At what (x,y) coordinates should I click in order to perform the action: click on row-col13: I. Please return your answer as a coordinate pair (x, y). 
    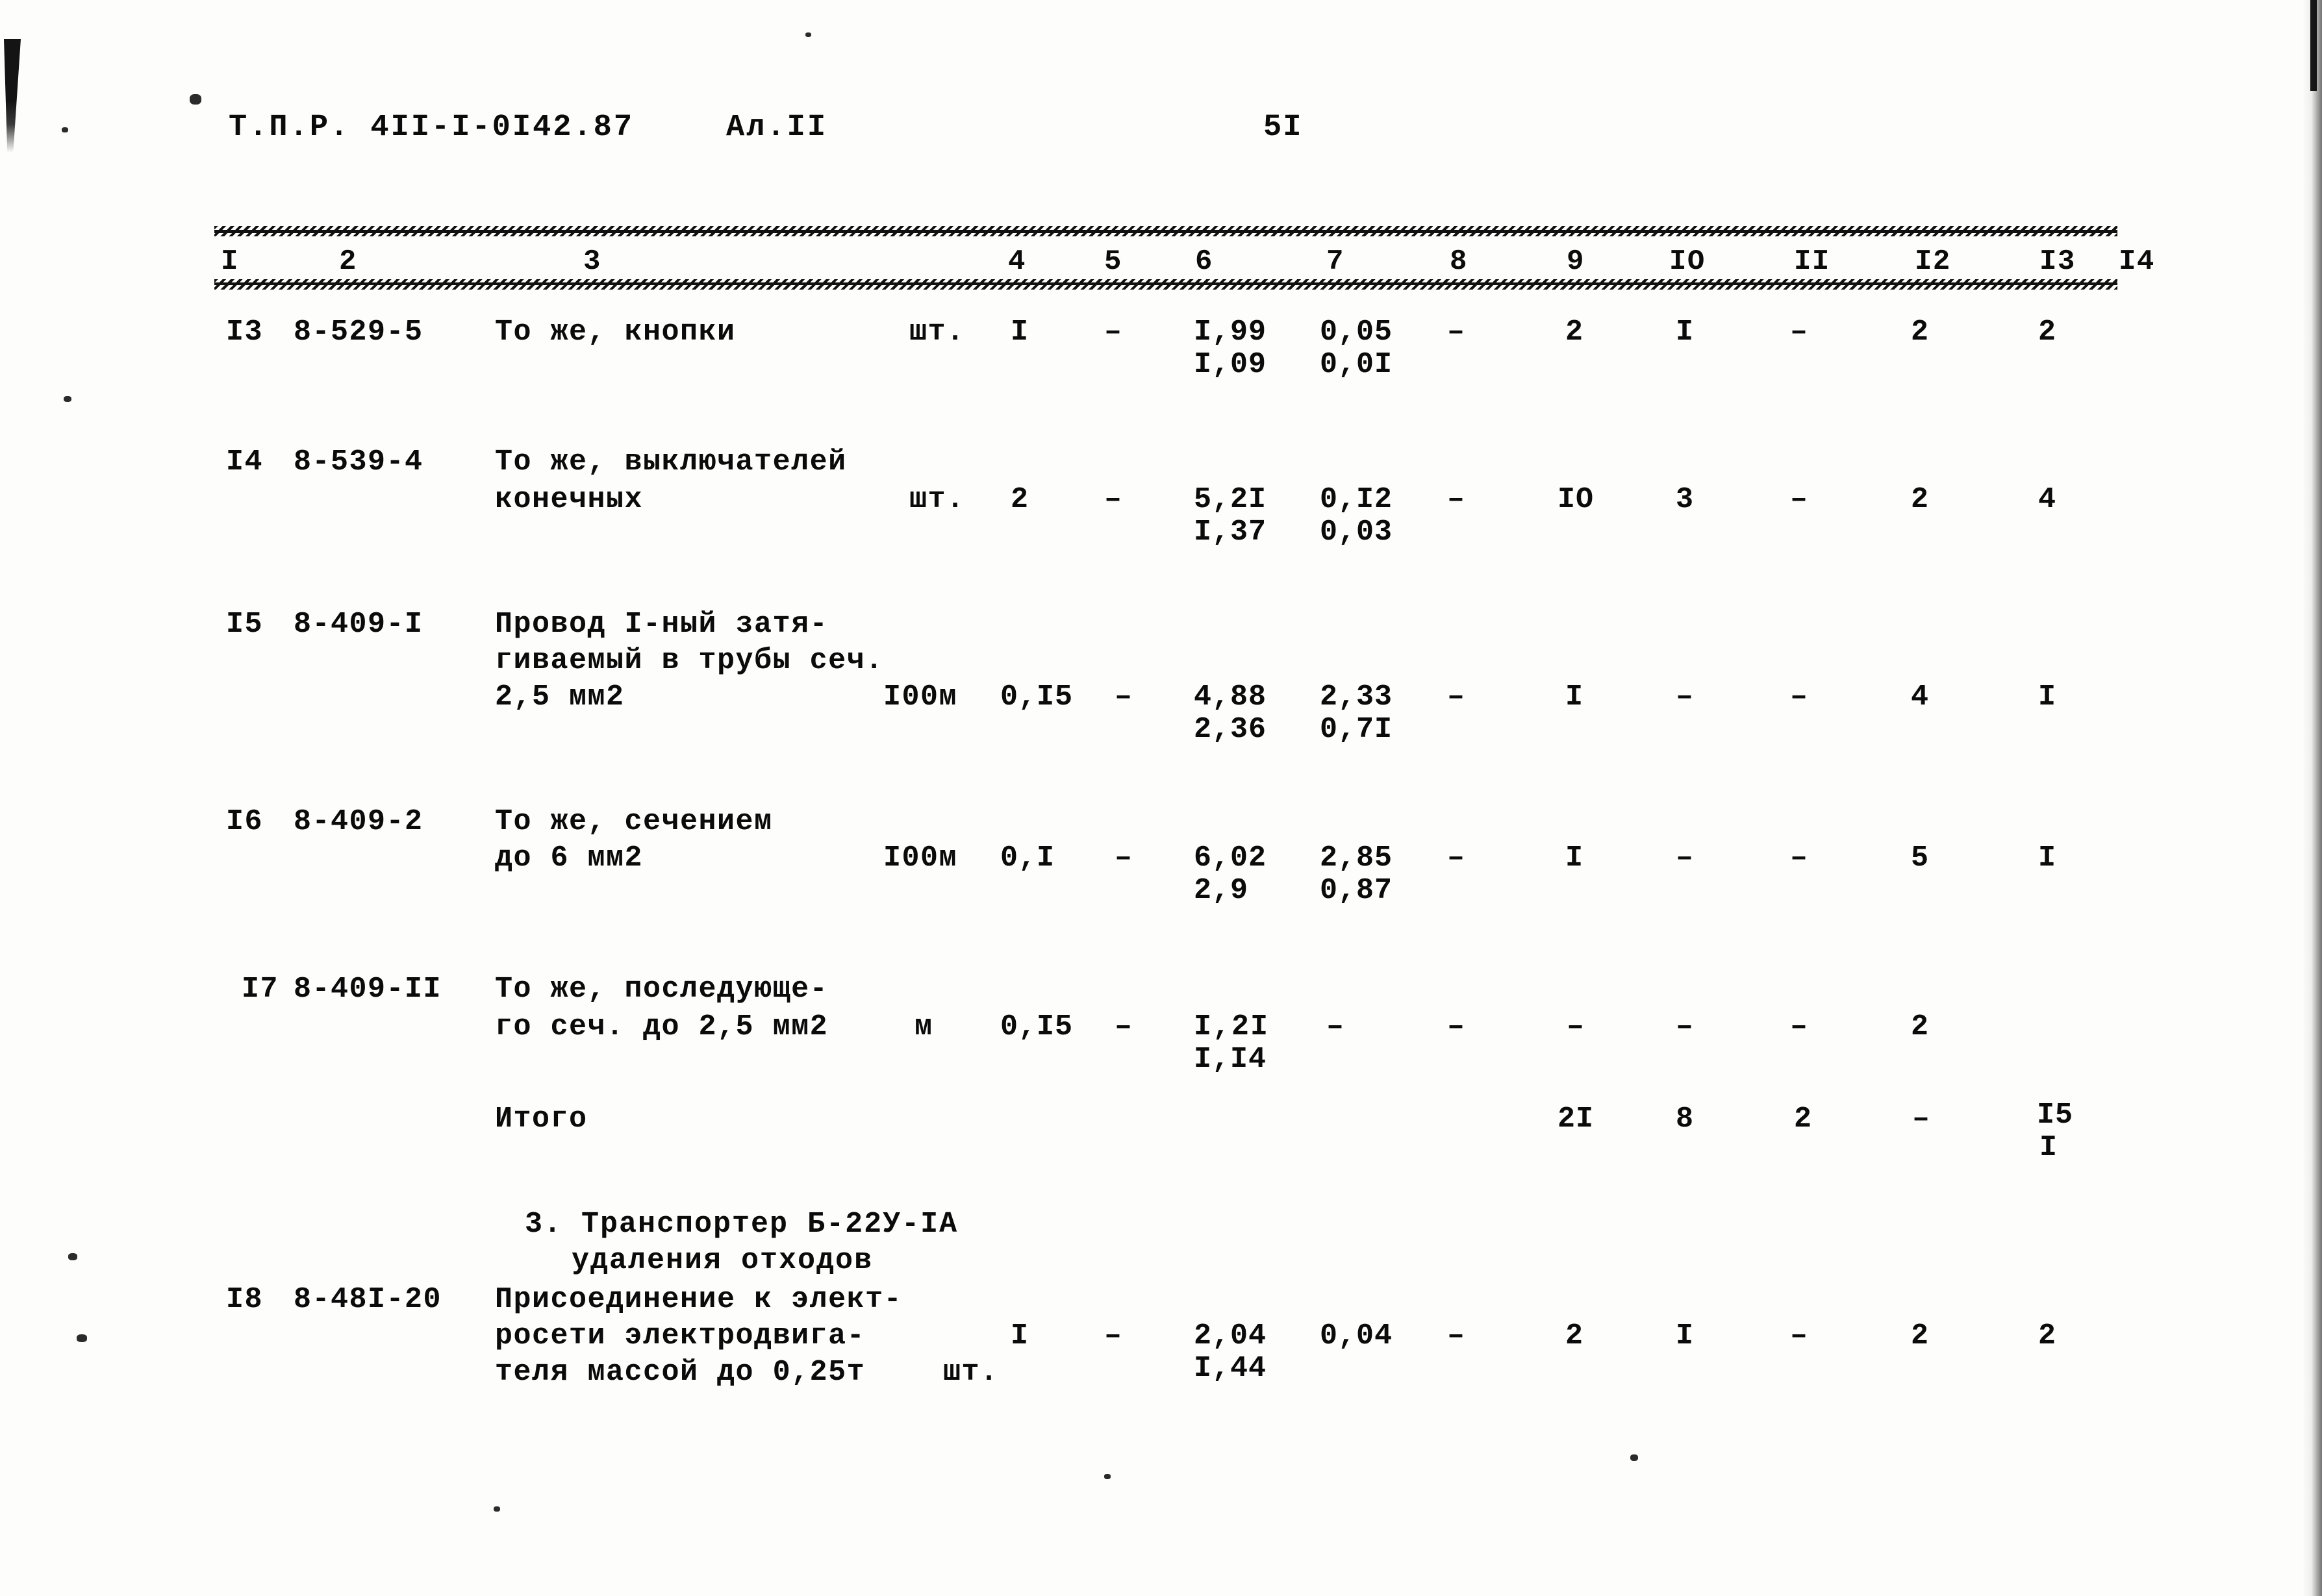
    Looking at the image, I should click on (2047, 858).